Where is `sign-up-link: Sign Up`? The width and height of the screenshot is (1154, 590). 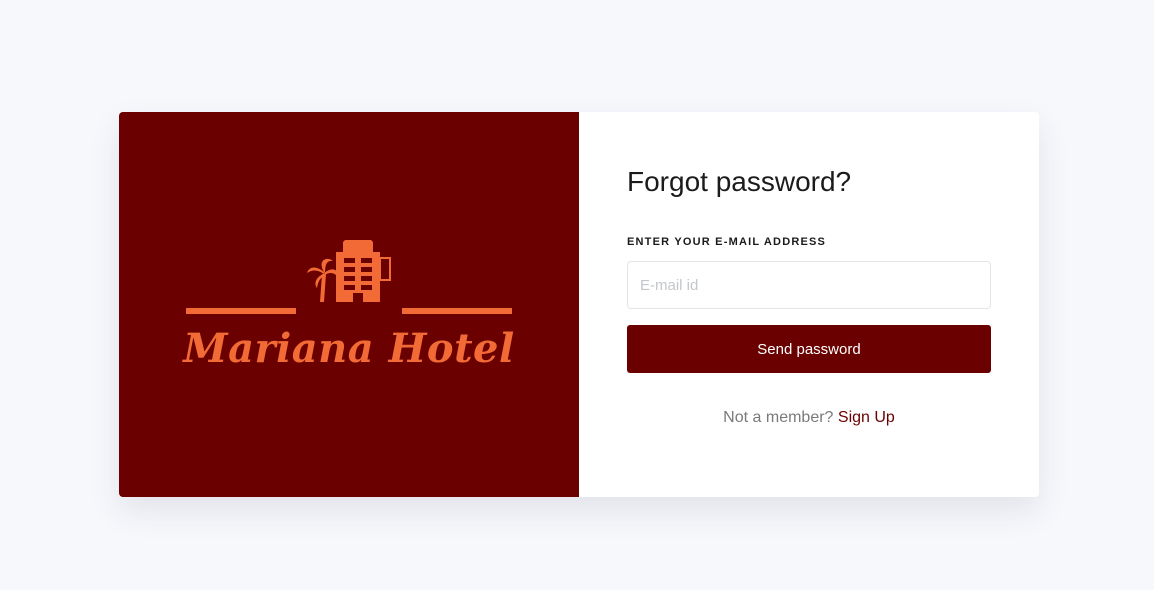
sign-up-link: Sign Up is located at coordinates (866, 417).